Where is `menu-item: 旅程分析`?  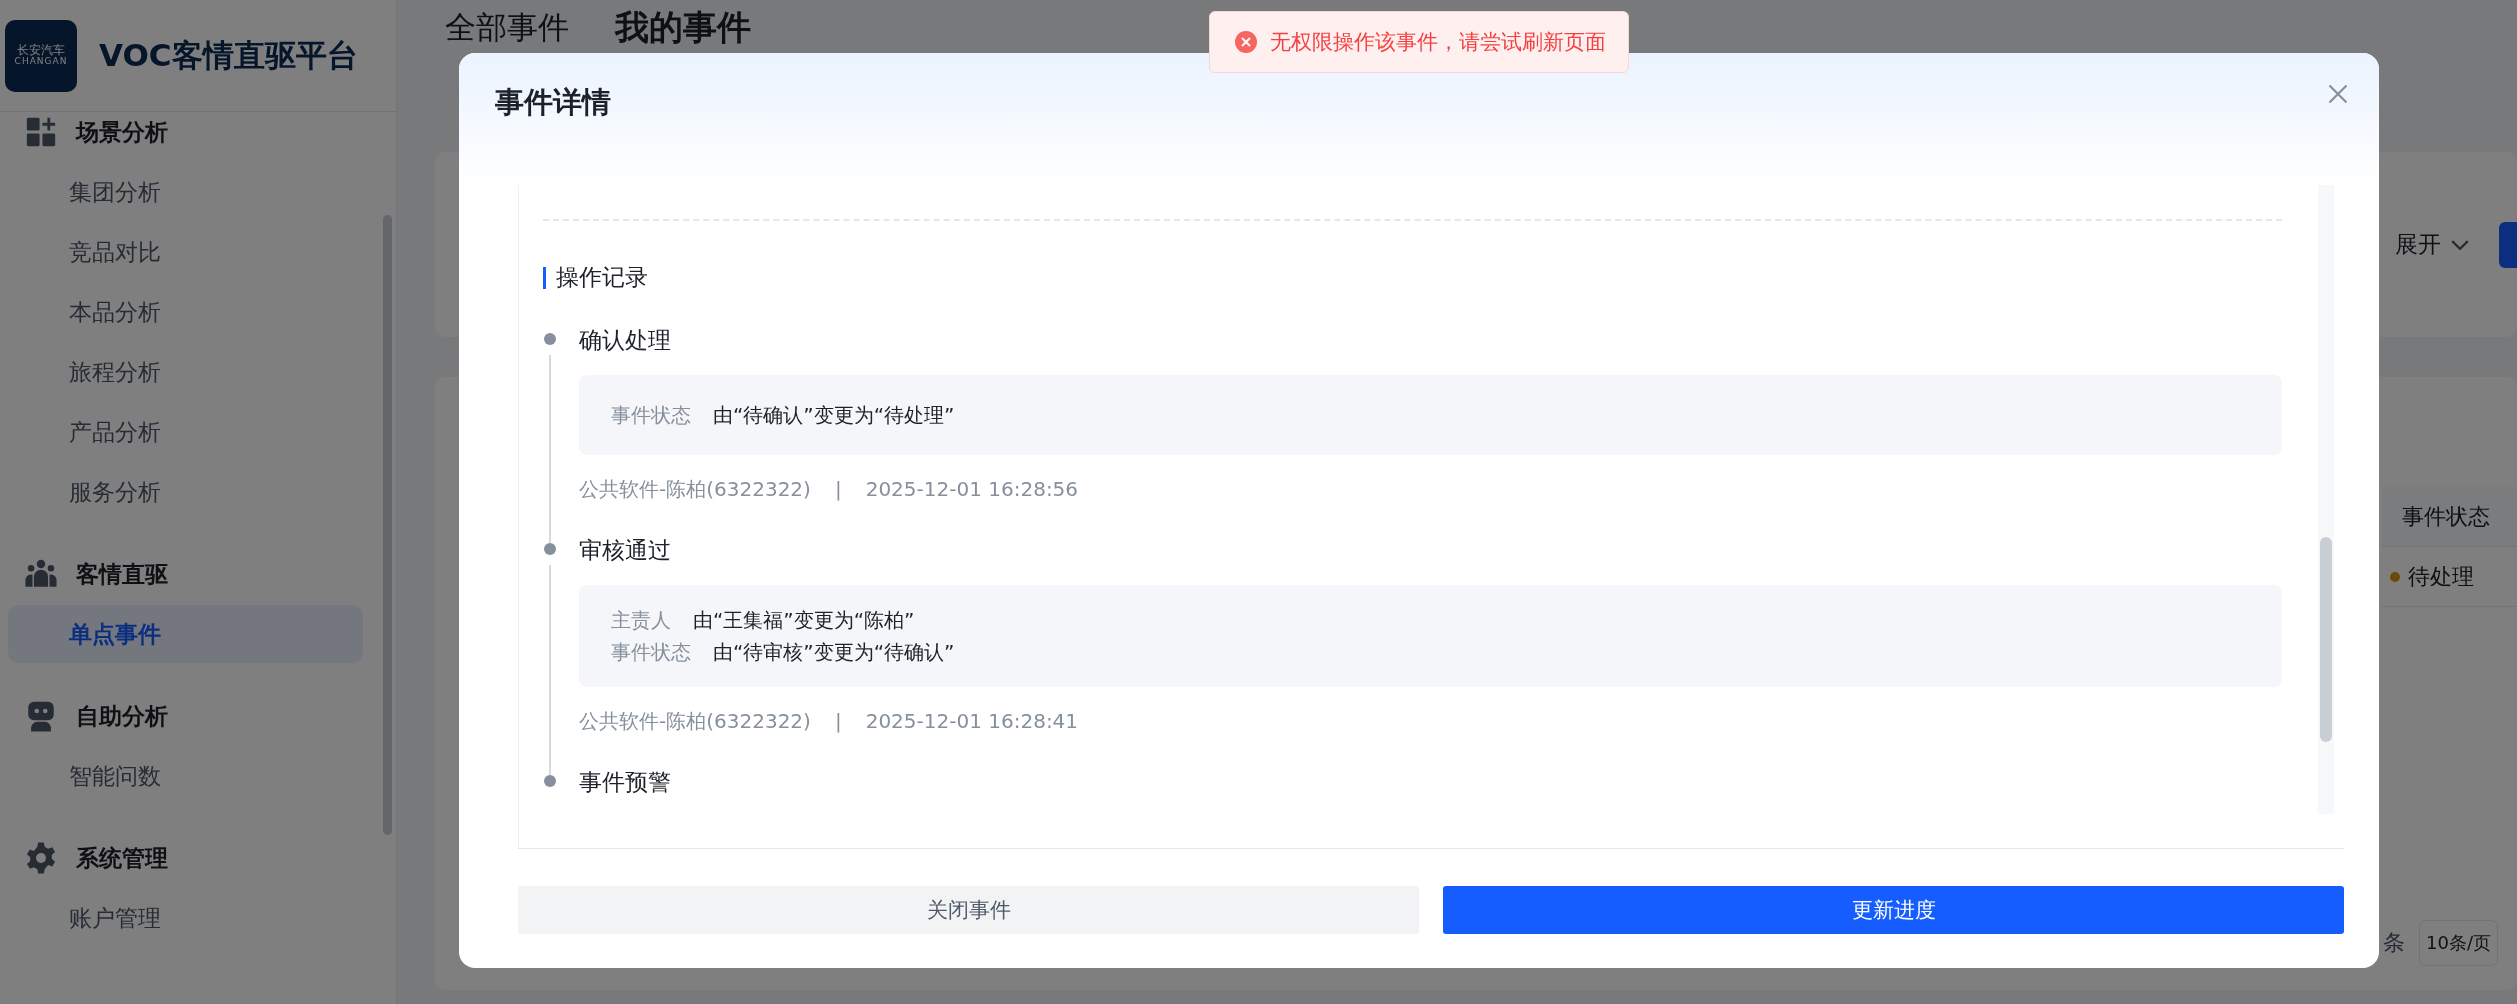 menu-item: 旅程分析 is located at coordinates (185, 372).